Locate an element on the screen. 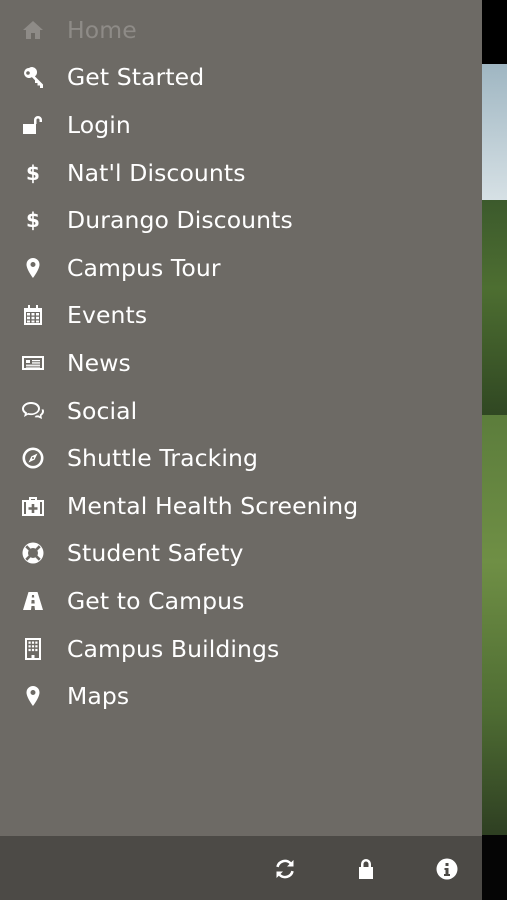  menu-item-mental-health-screening: Mental Health Screening is located at coordinates (241, 506).